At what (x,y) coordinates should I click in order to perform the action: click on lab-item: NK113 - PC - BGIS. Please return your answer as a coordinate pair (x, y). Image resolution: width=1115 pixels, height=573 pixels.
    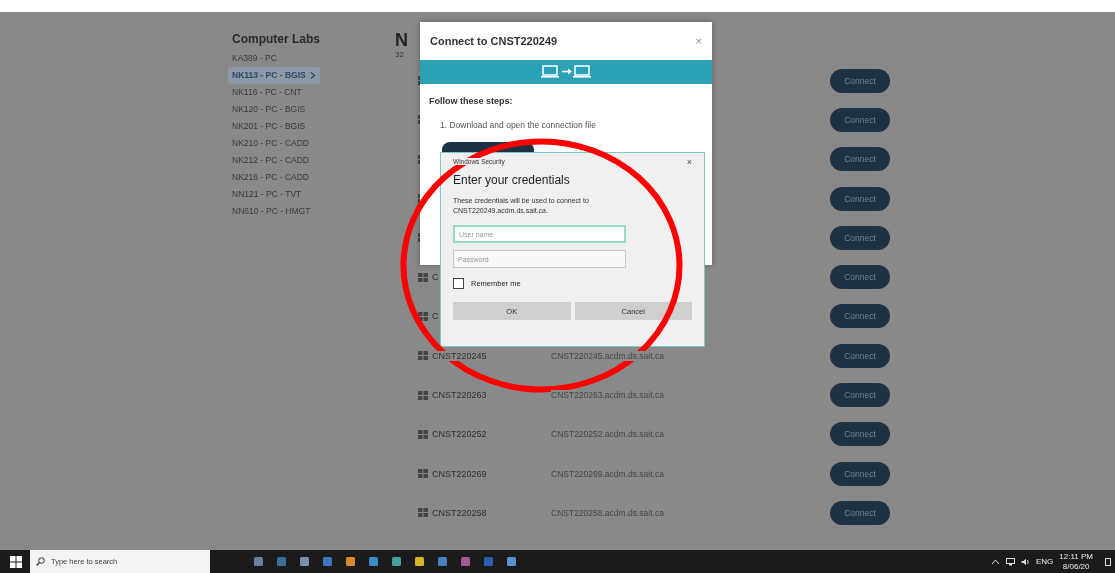
    Looking at the image, I should click on (274, 75).